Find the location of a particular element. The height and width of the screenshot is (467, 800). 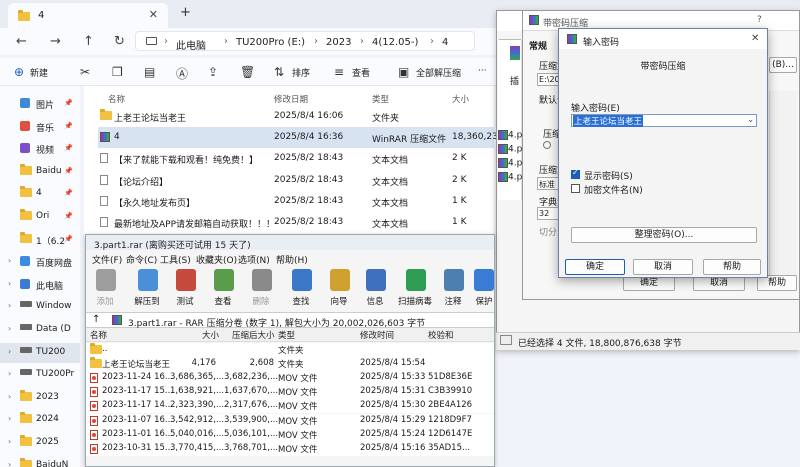

breadcrumb-this-pc: 此电脑 is located at coordinates (191, 44).